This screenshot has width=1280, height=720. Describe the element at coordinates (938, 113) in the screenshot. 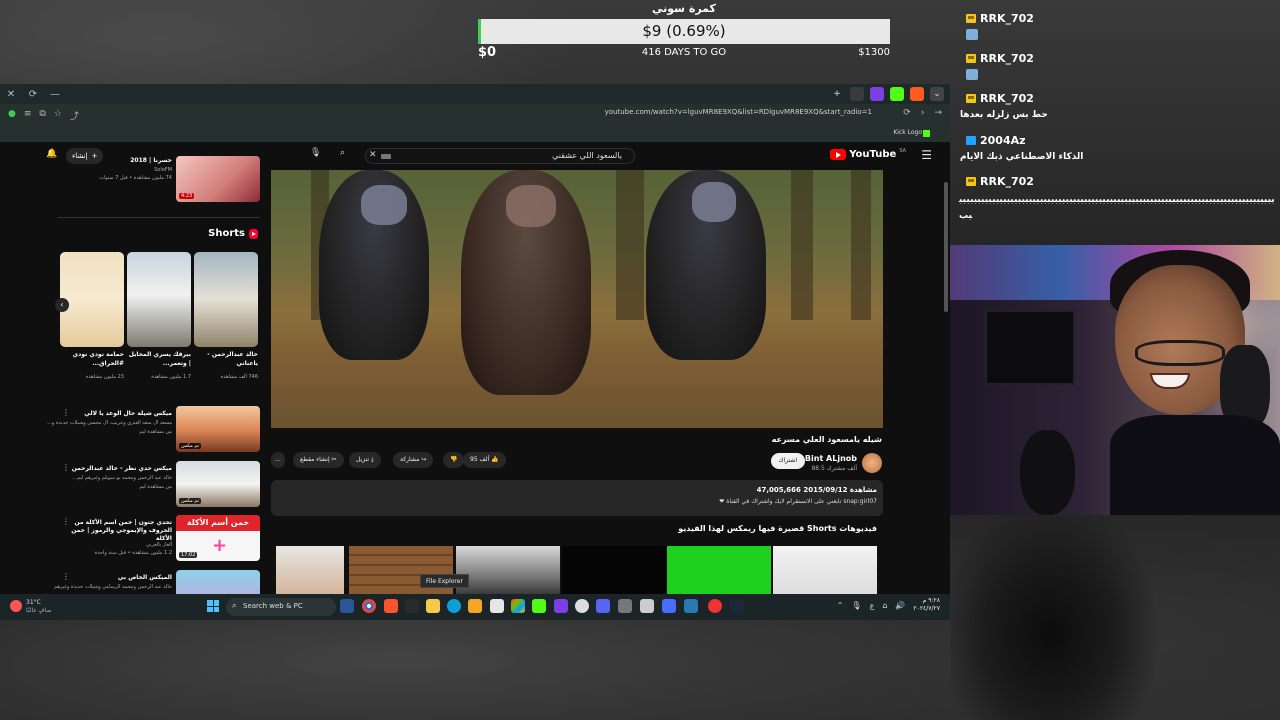

I see `back-icon: →` at that location.